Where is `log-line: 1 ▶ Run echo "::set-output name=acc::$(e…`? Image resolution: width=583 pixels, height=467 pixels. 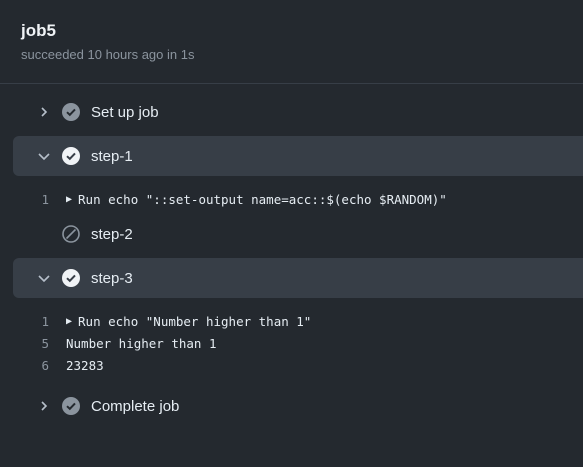
log-line: 1 ▶ Run echo "::set-output name=acc::$(e… is located at coordinates (291, 199).